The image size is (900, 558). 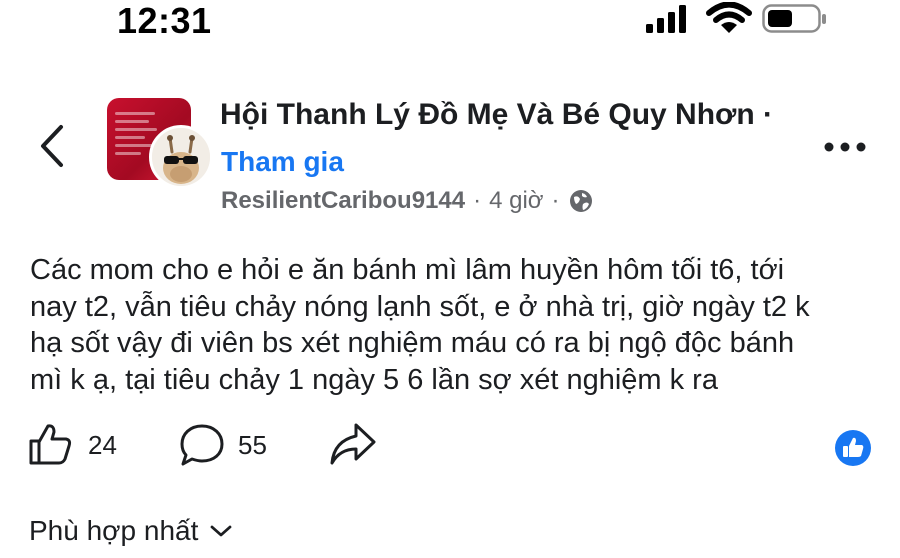 I want to click on chevron-down-icon, so click(x=221, y=531).